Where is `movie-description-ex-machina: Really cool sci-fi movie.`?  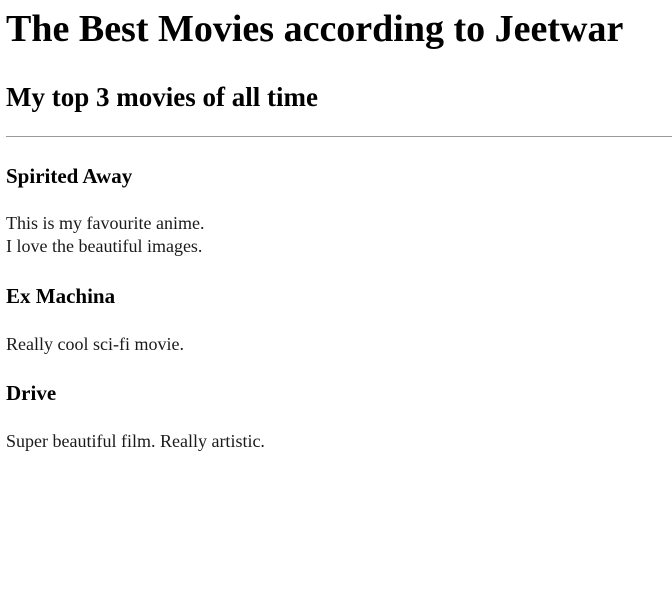 movie-description-ex-machina: Really cool sci-fi movie. is located at coordinates (95, 344).